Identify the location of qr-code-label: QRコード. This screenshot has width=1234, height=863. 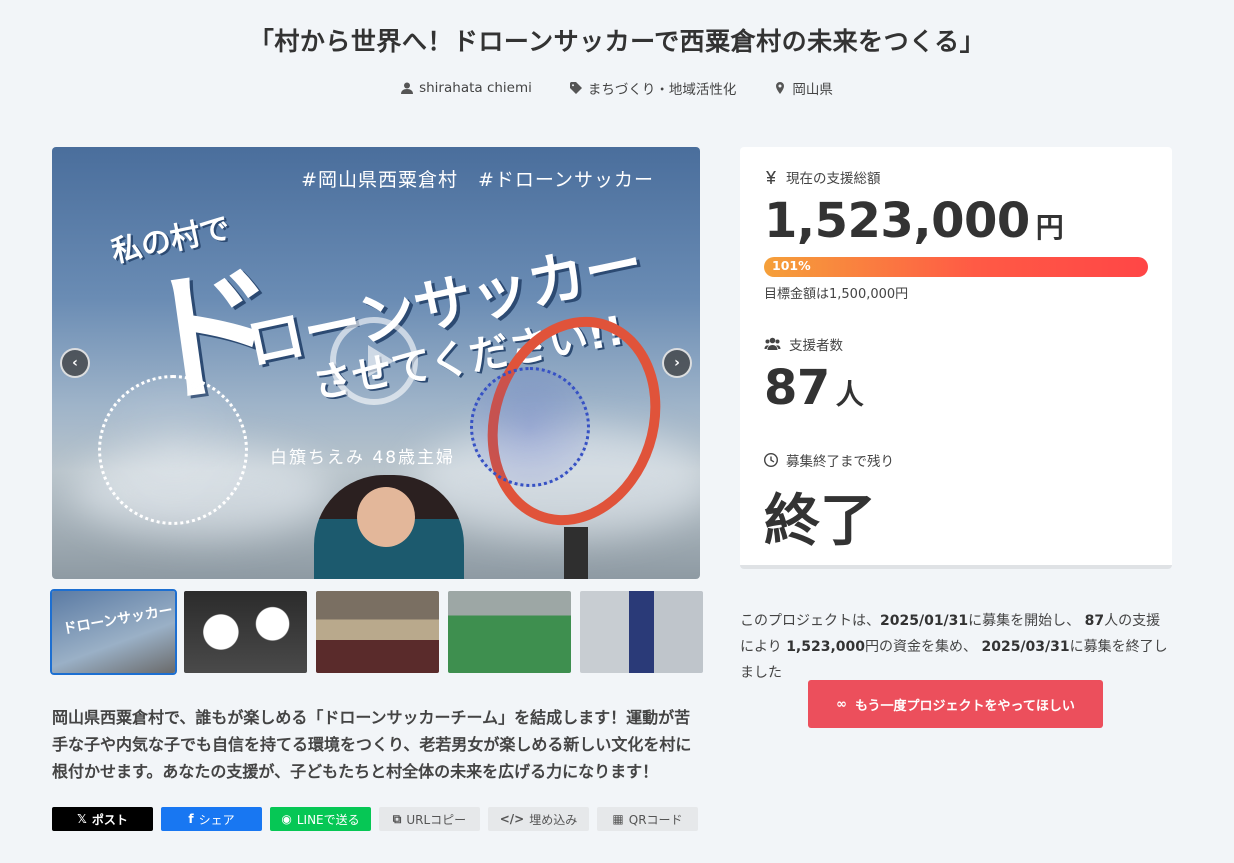
(655, 819).